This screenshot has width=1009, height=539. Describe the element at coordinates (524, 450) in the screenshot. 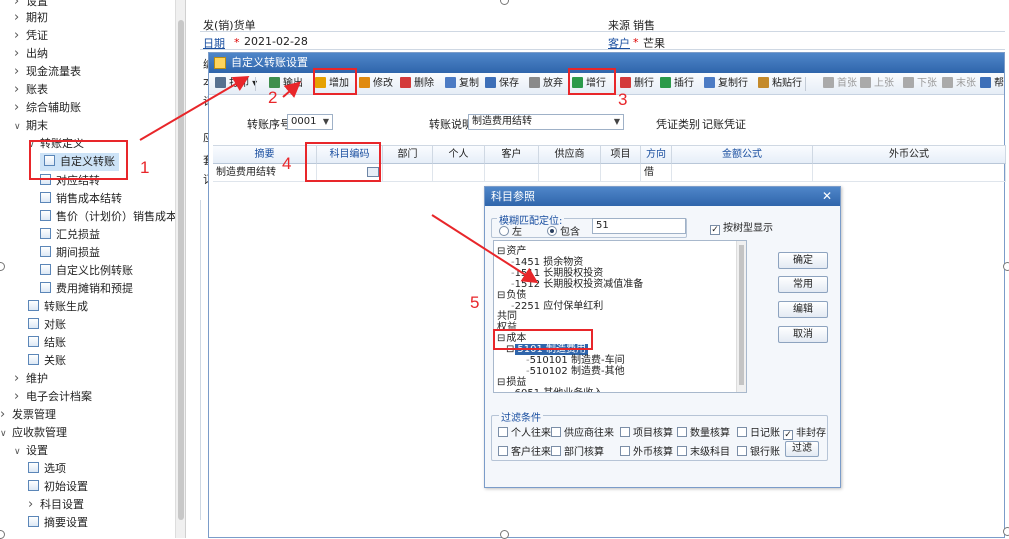

I see `filter-checkbox: 客户往来` at that location.